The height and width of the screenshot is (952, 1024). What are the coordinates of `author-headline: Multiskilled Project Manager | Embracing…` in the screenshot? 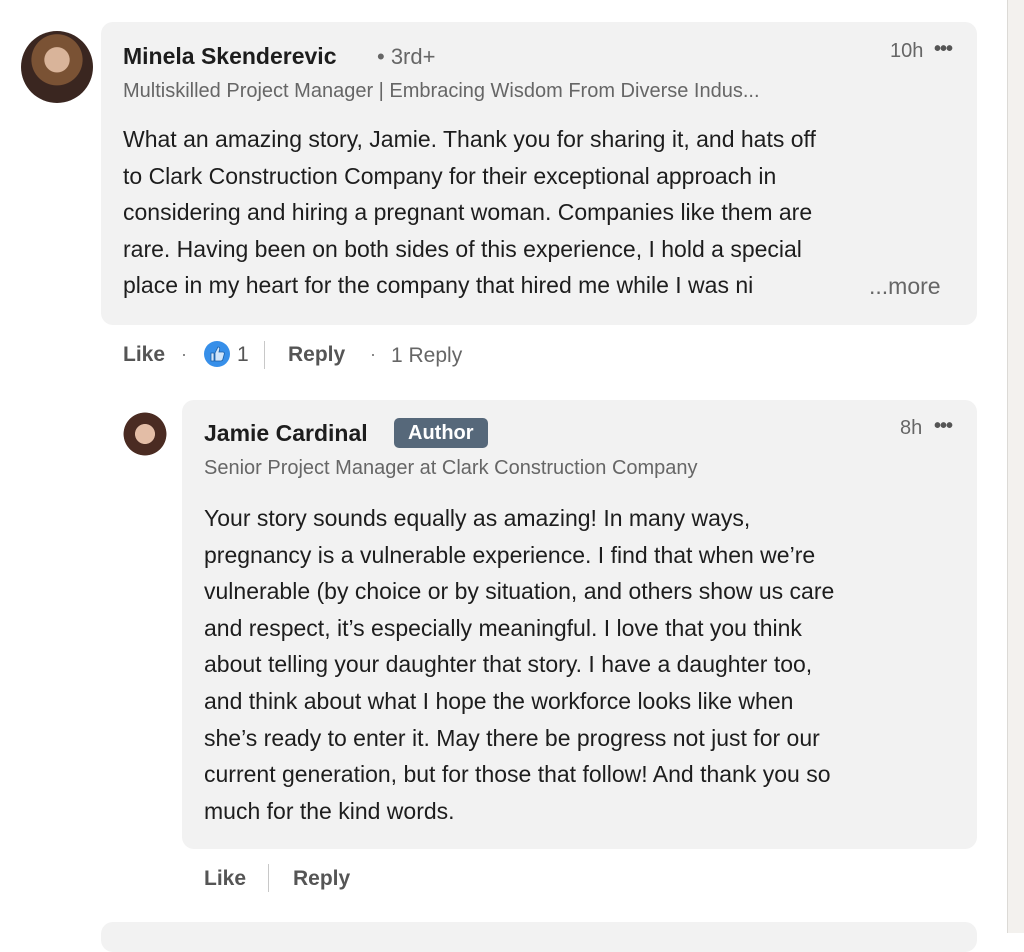 It's located at (441, 91).